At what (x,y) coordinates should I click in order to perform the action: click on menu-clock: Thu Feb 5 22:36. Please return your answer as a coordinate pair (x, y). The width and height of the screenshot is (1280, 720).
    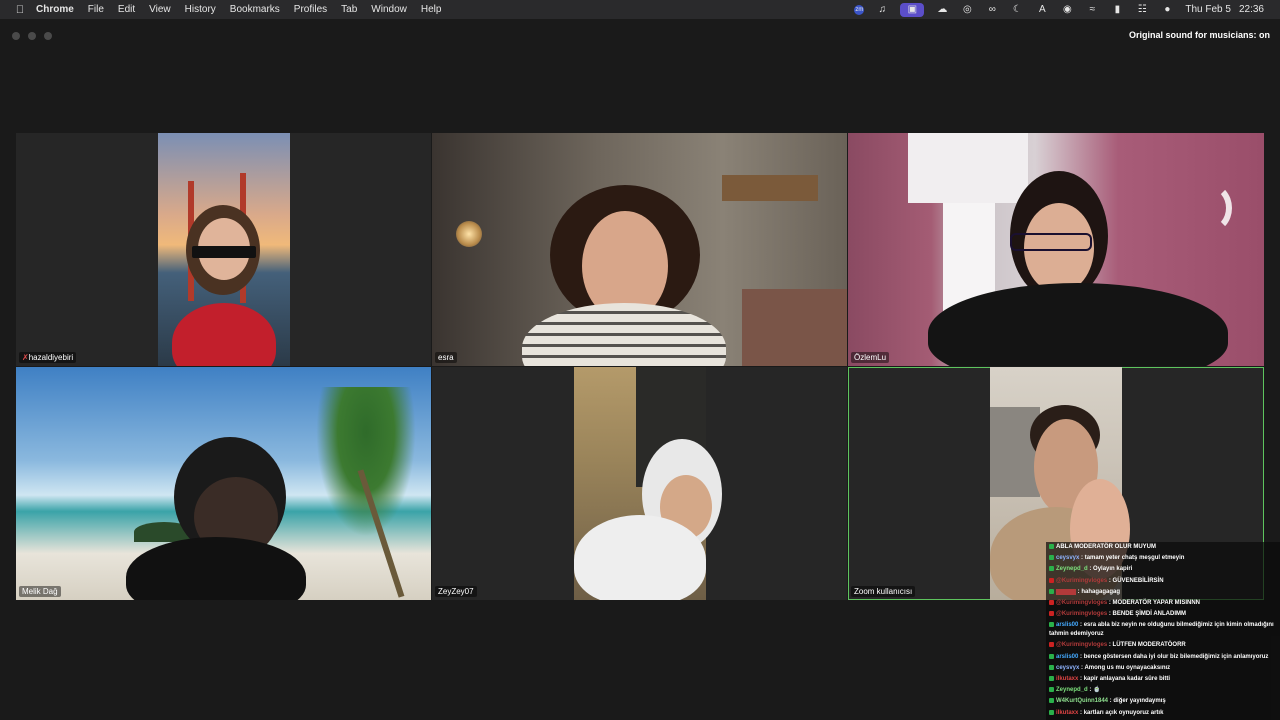
    Looking at the image, I should click on (1224, 9).